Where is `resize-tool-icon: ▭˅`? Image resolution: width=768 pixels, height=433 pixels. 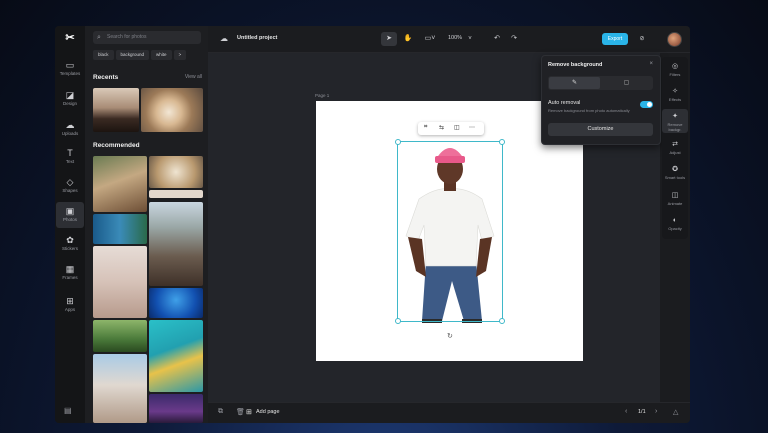
resize-tool-icon: ▭˅ is located at coordinates (430, 39).